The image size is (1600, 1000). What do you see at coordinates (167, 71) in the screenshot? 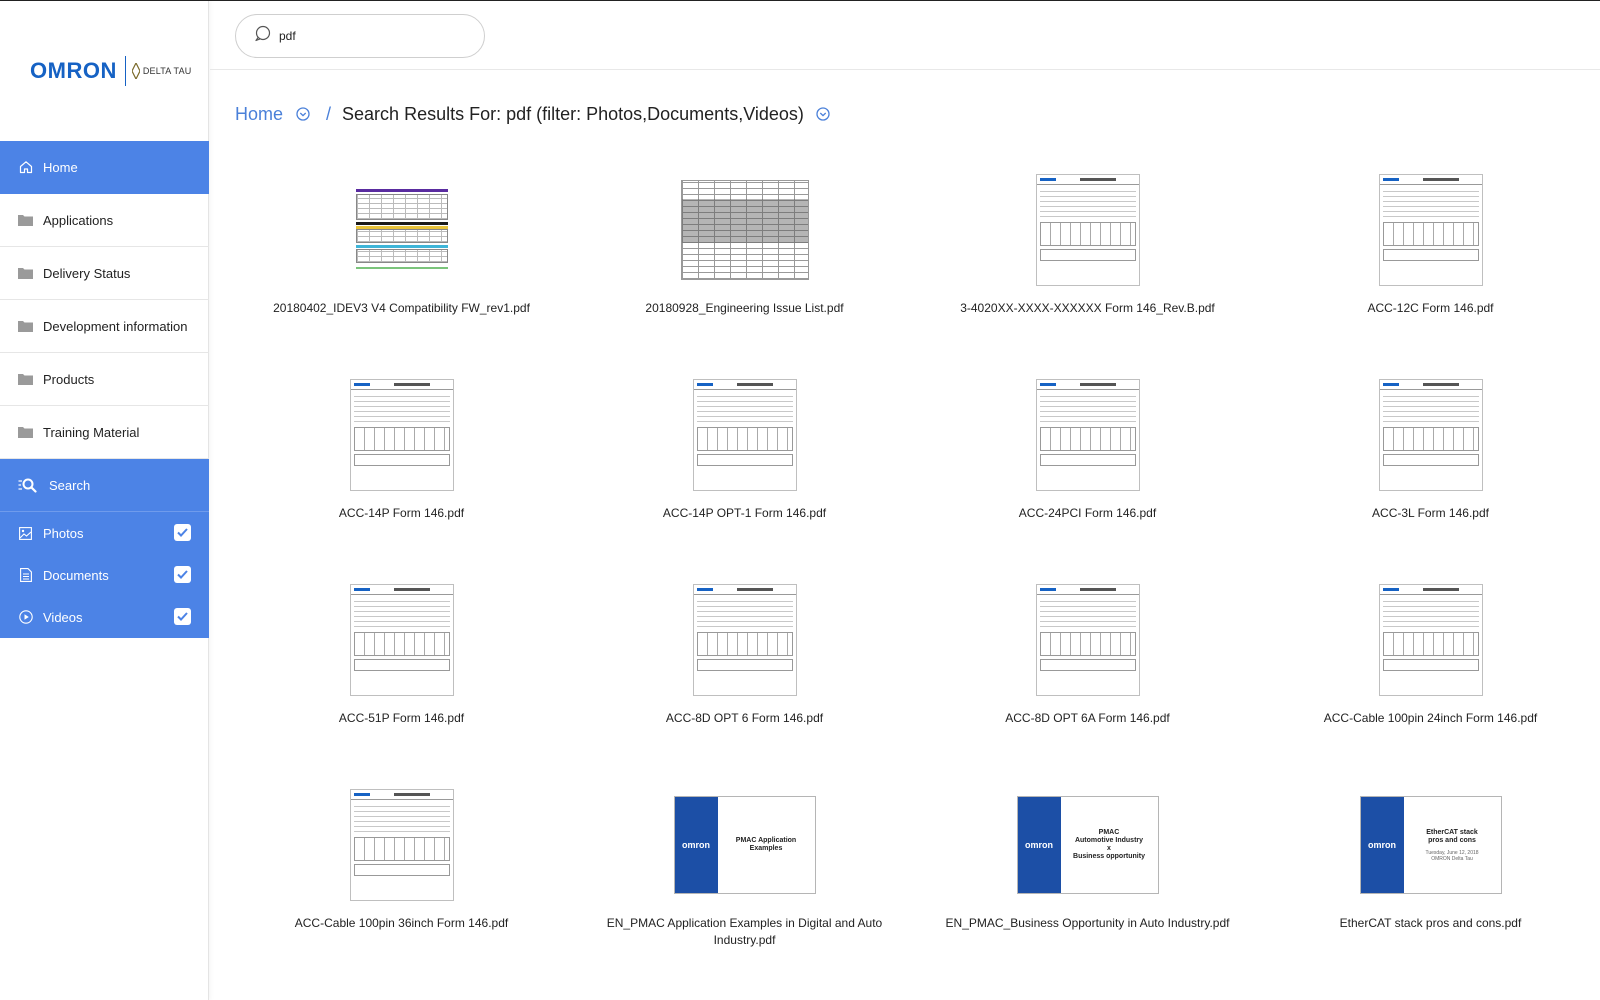
I see `brand-sub-label: DELTA TAU` at bounding box center [167, 71].